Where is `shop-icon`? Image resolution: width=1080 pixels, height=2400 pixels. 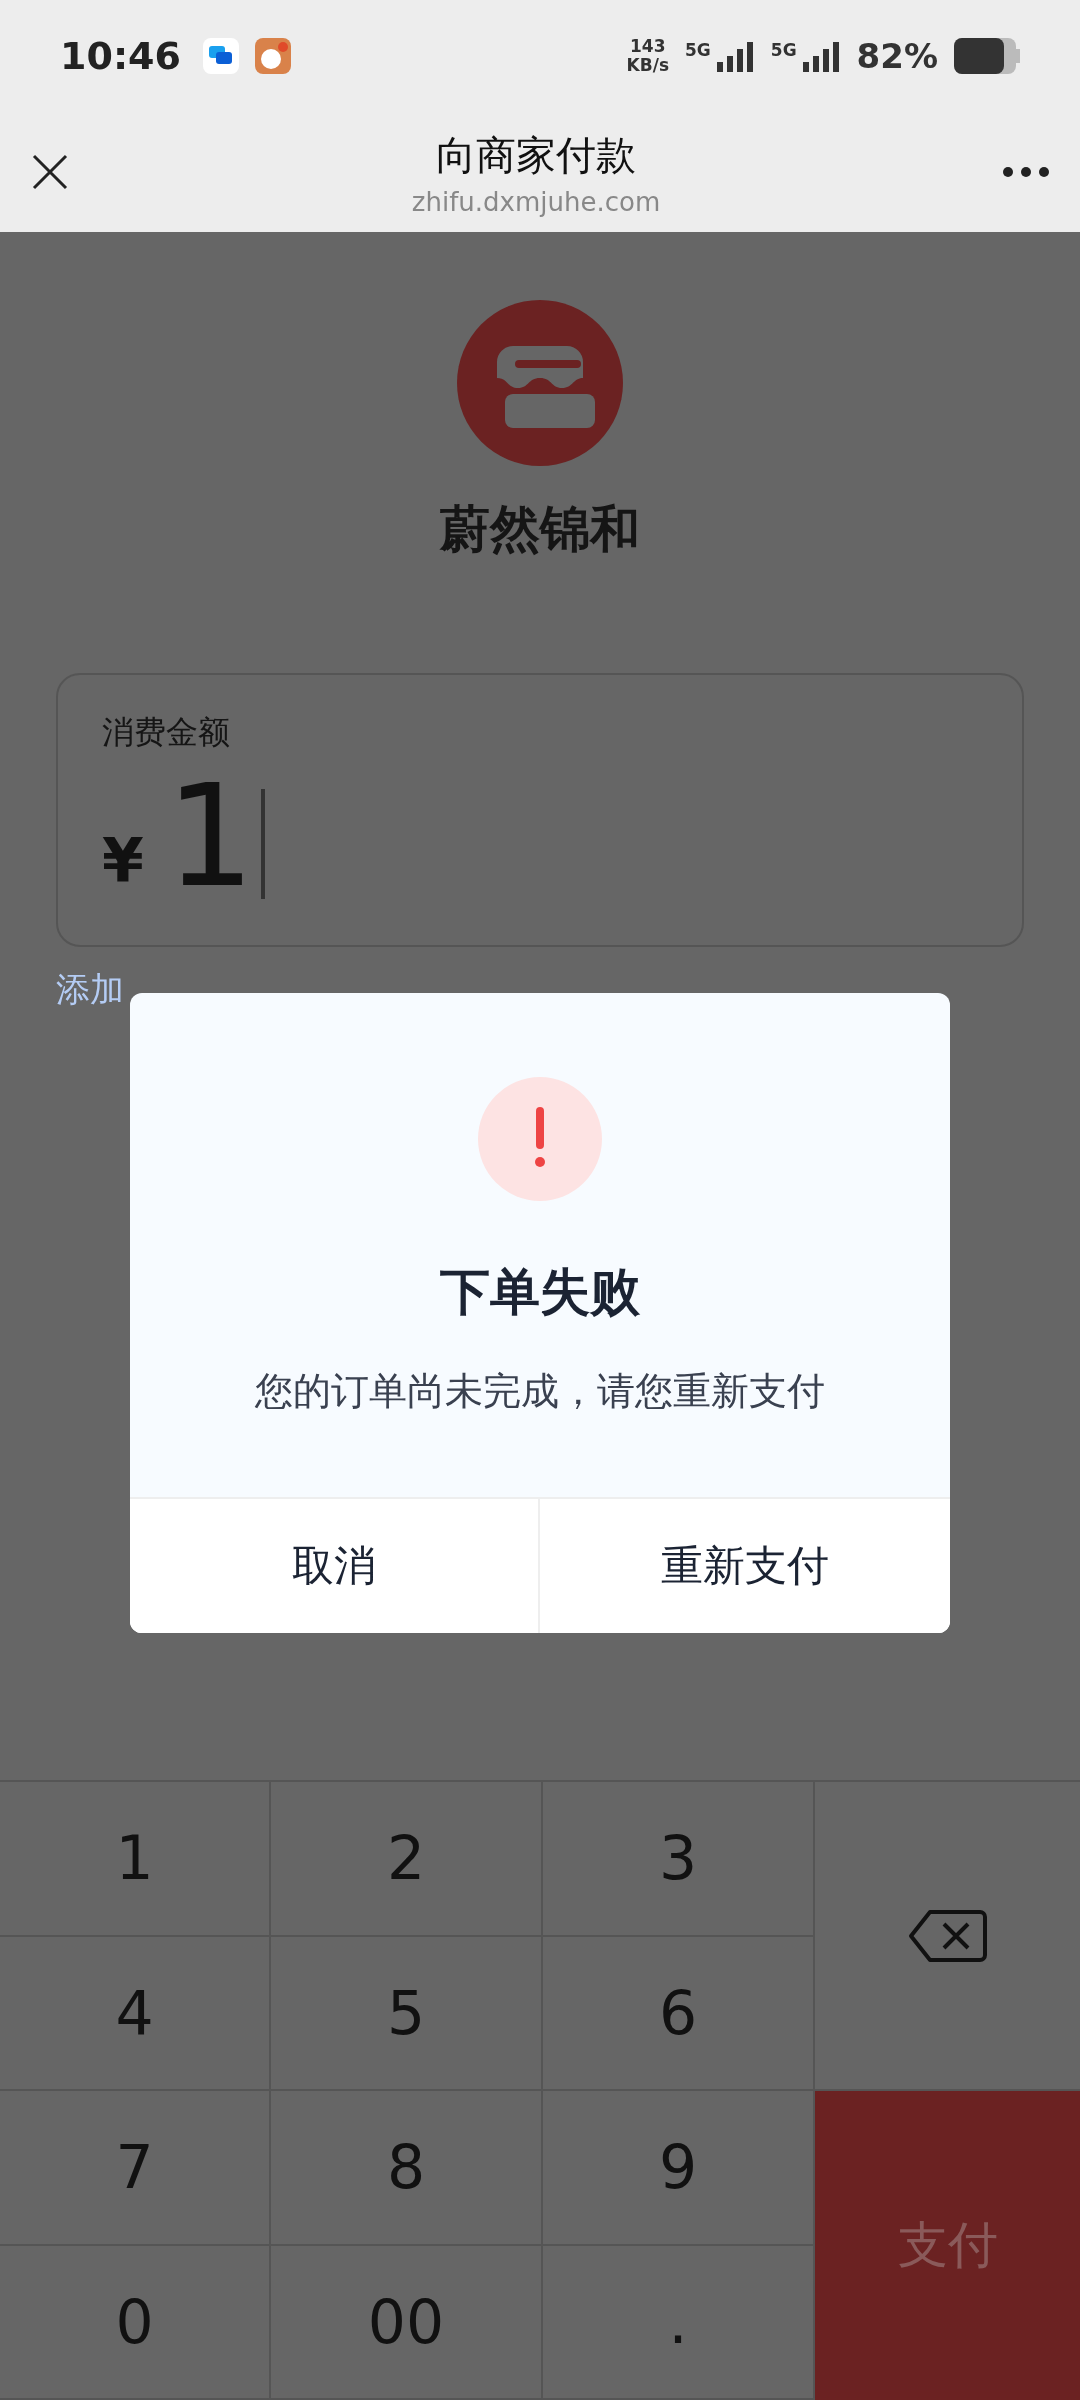
shop-icon is located at coordinates (540, 383).